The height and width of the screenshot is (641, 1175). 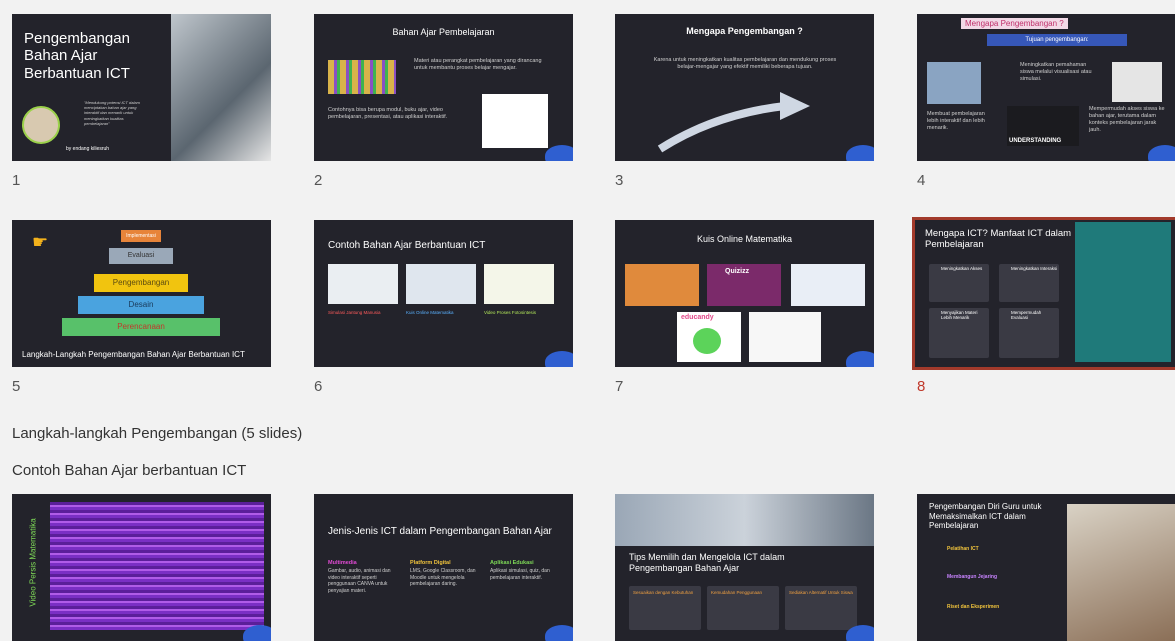 I want to click on slide-thumb-7: Kuis Online Matematika Quizizz educandy, so click(x=744, y=293).